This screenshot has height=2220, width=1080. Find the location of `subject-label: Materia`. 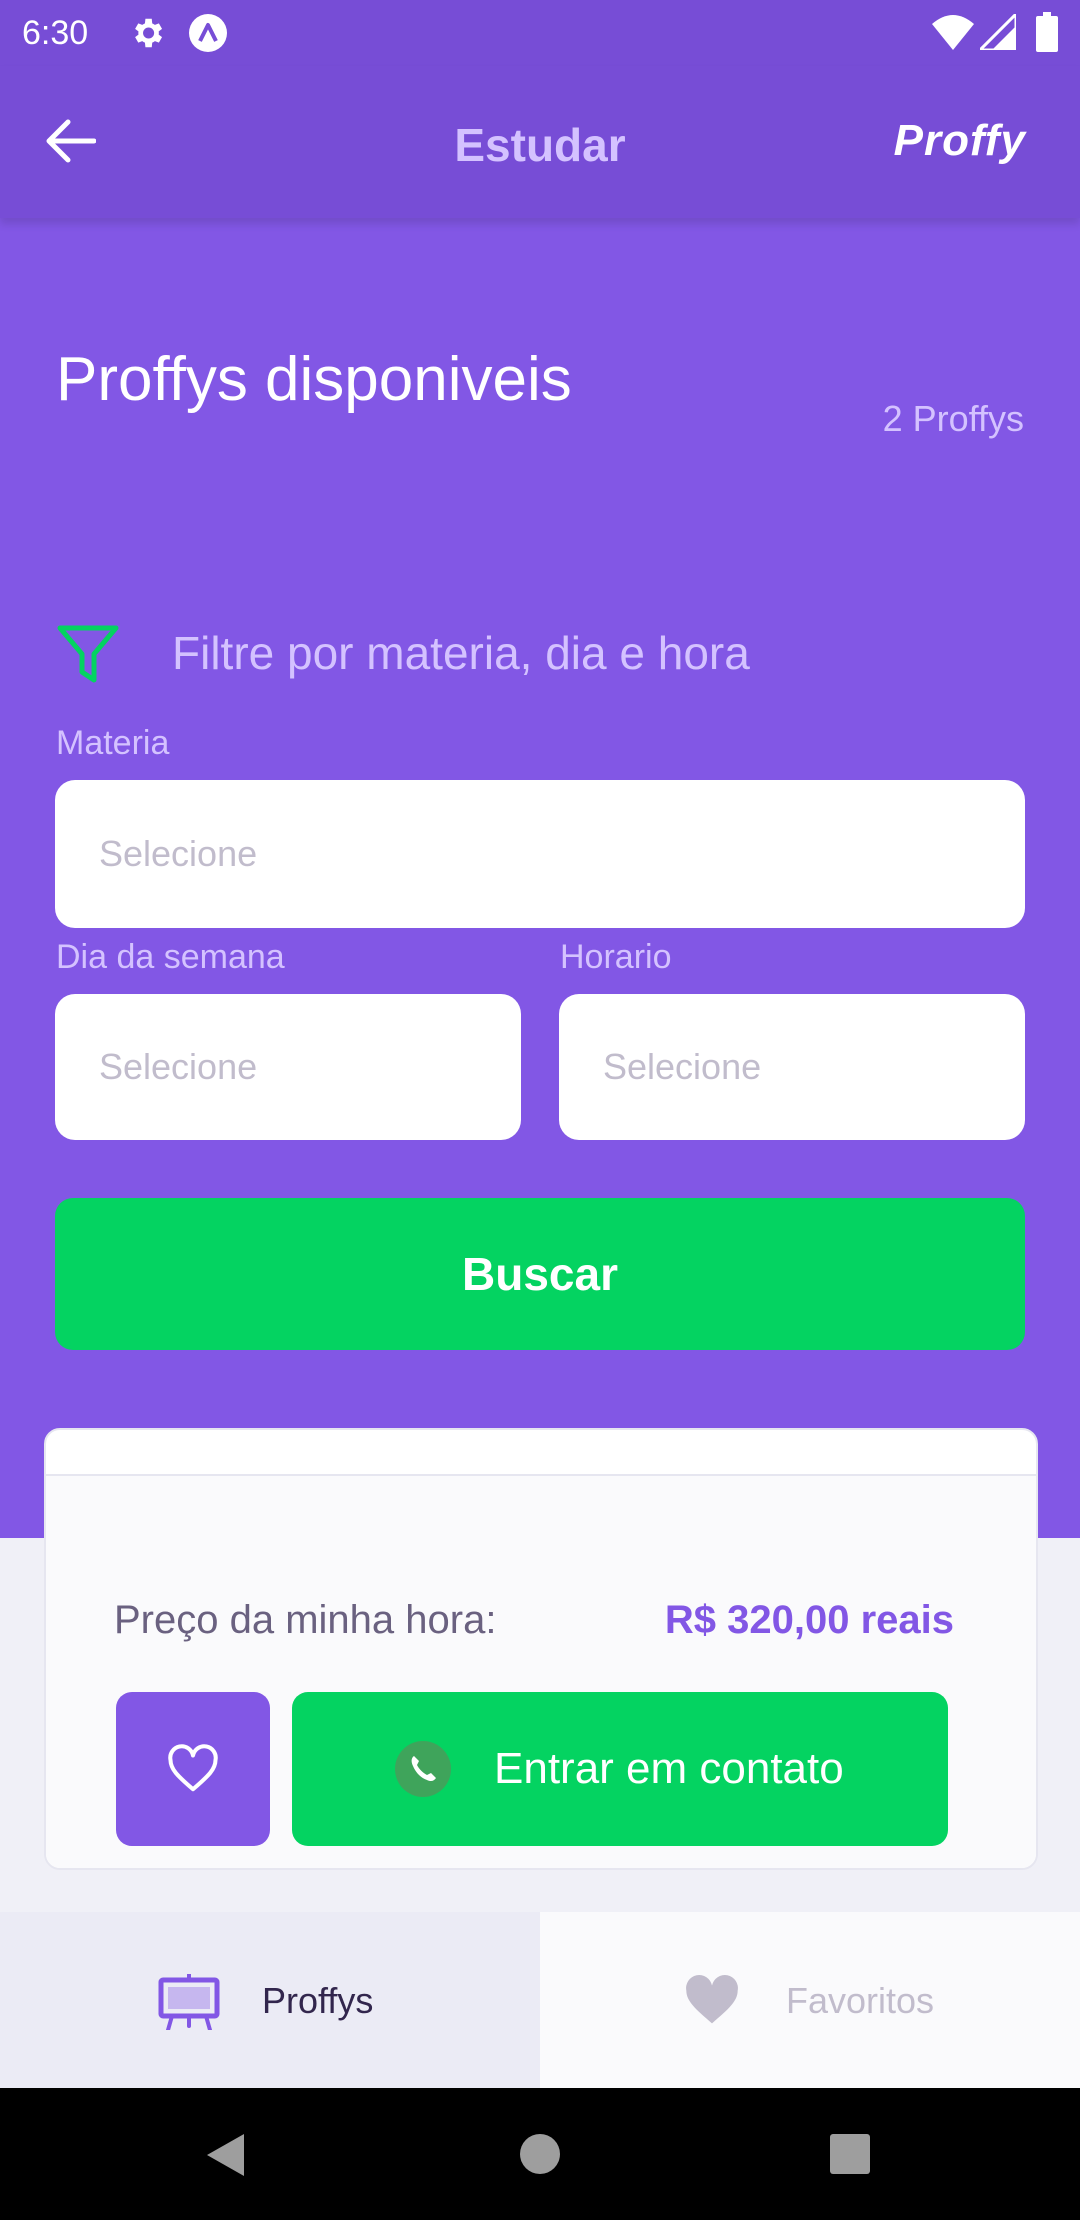

subject-label: Materia is located at coordinates (113, 743).